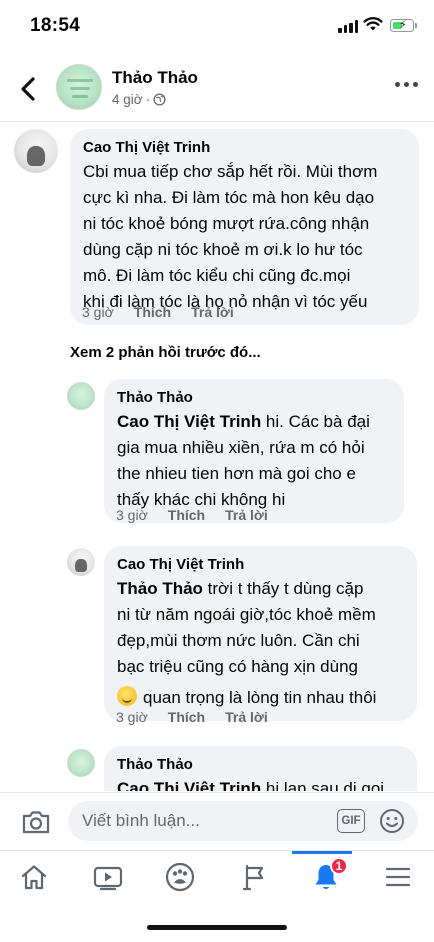 Image resolution: width=434 pixels, height=942 pixels. I want to click on home-icon, so click(34, 877).